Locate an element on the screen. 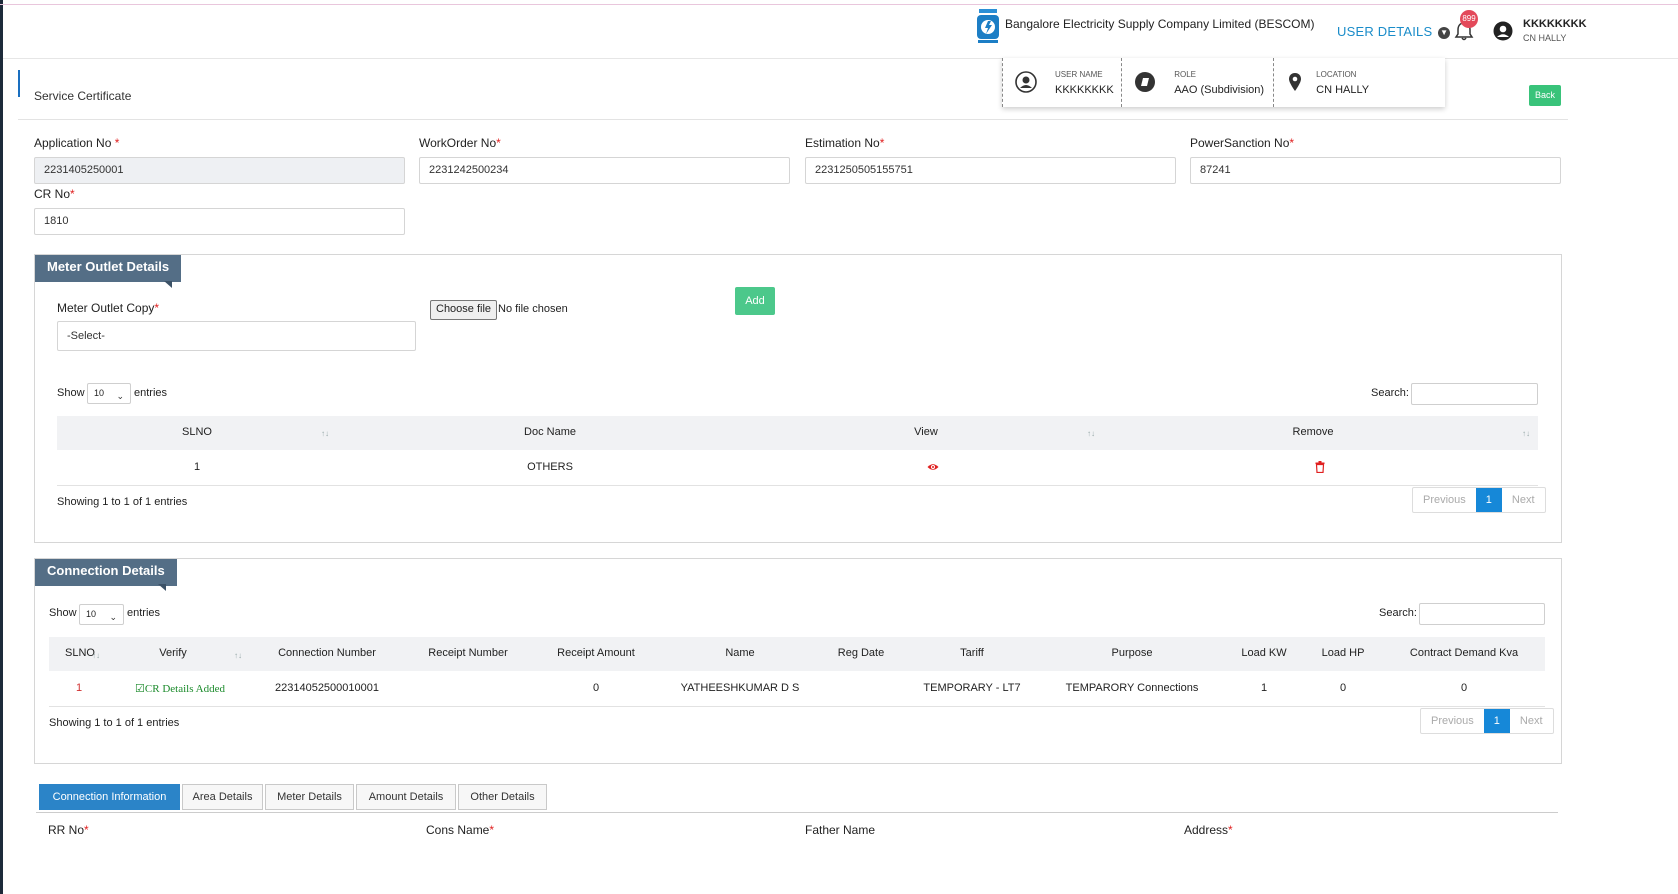  estimation-no-label: Estimation No* is located at coordinates (845, 143).